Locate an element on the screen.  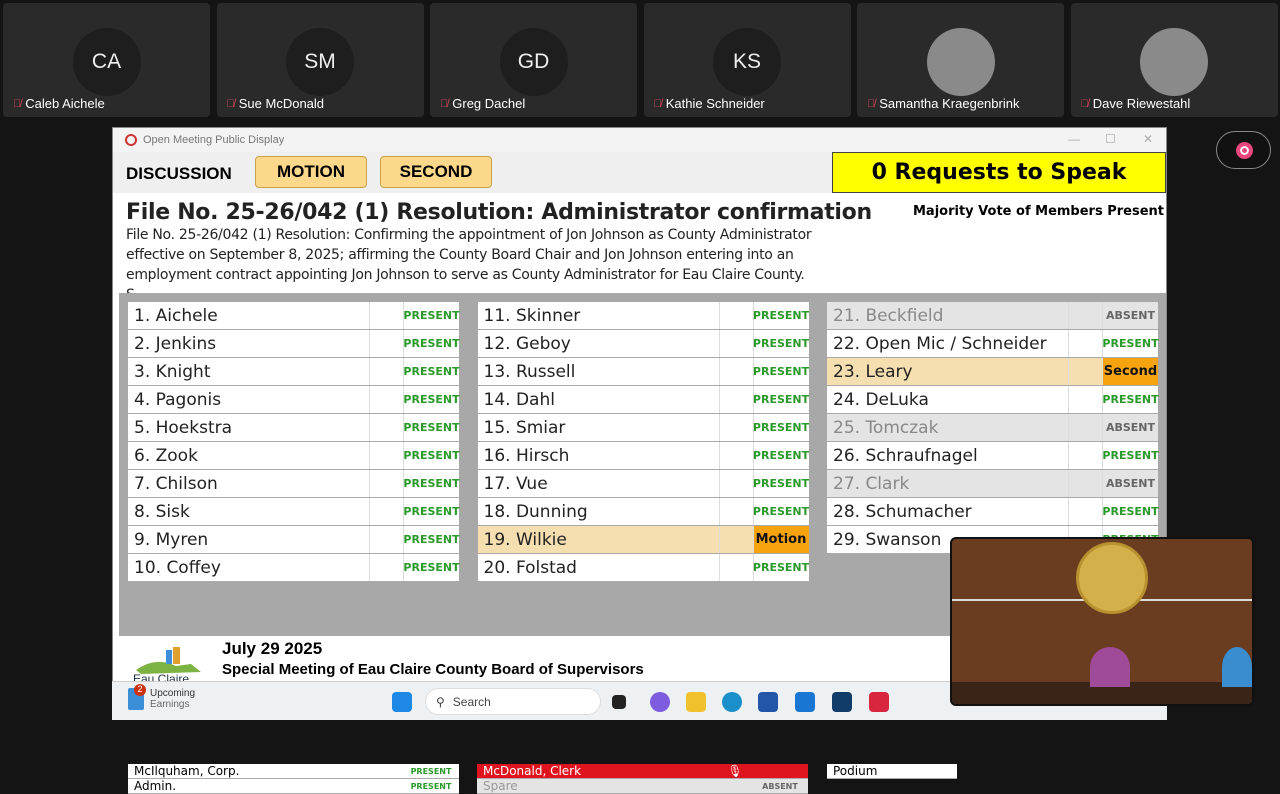
member-row: 26. Schraufnagel PRESENT is located at coordinates (993, 456).